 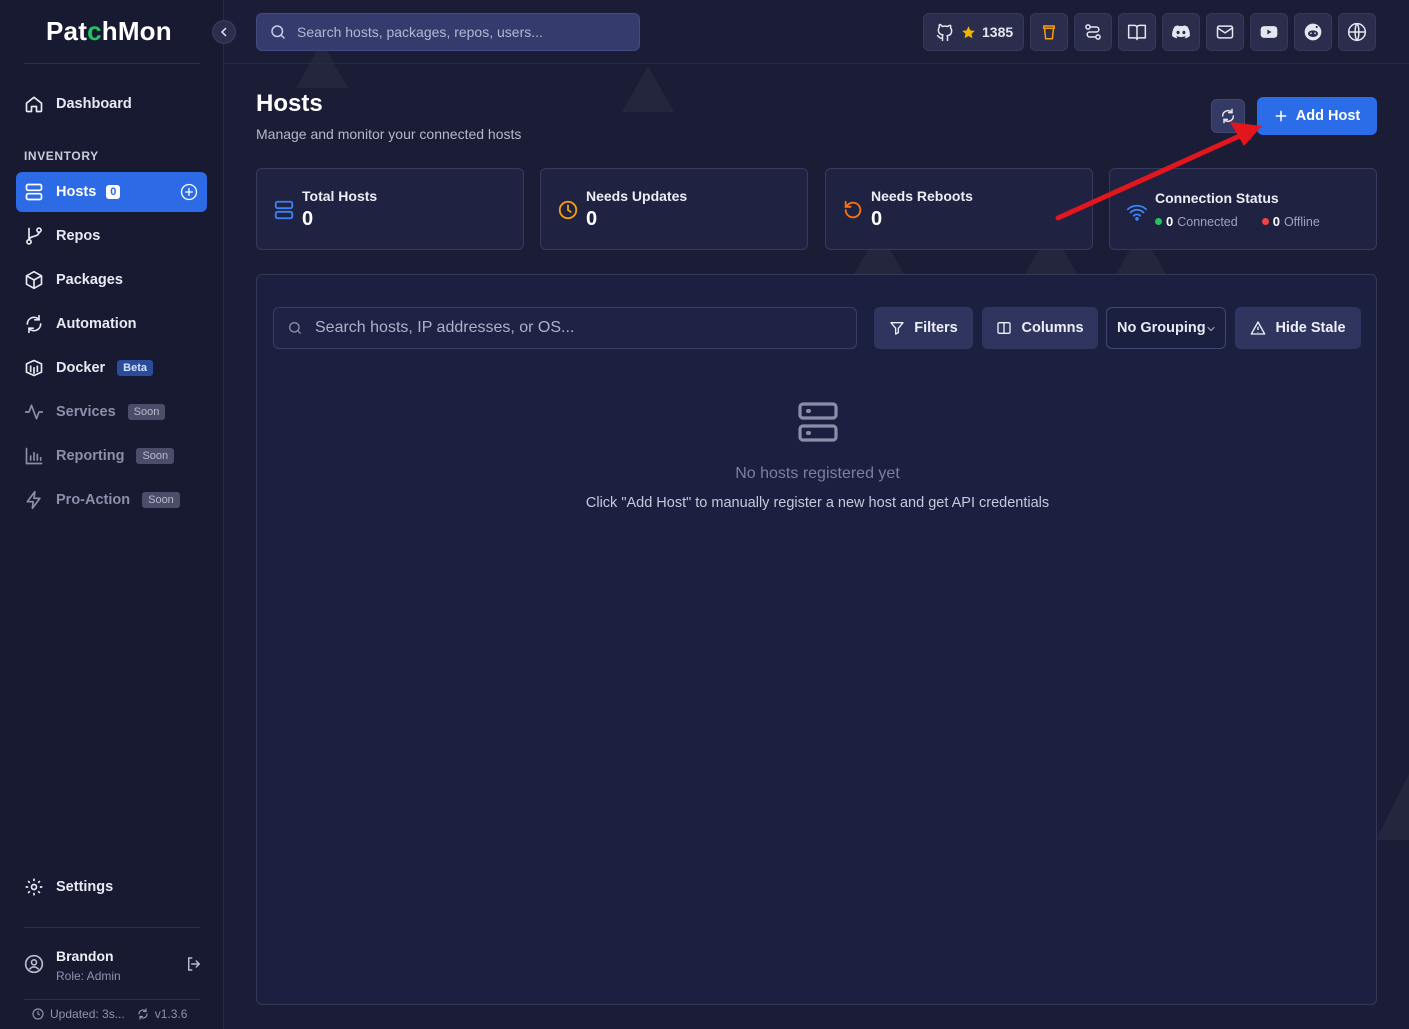 I want to click on hosts-count-badge: 0, so click(x=113, y=192).